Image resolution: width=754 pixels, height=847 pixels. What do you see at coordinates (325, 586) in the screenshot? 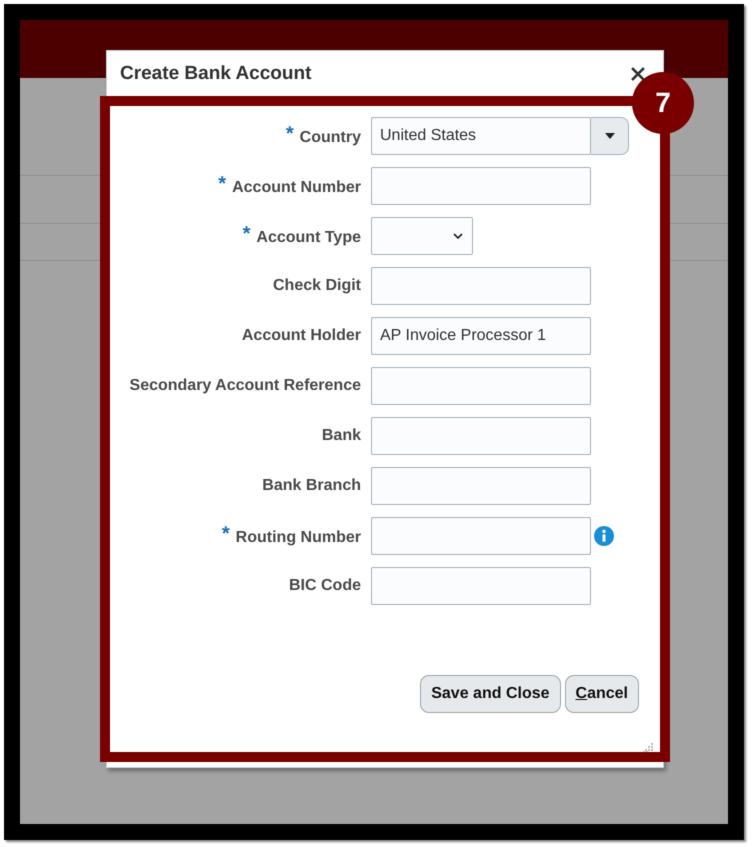
I see `field-label: BIC Code` at bounding box center [325, 586].